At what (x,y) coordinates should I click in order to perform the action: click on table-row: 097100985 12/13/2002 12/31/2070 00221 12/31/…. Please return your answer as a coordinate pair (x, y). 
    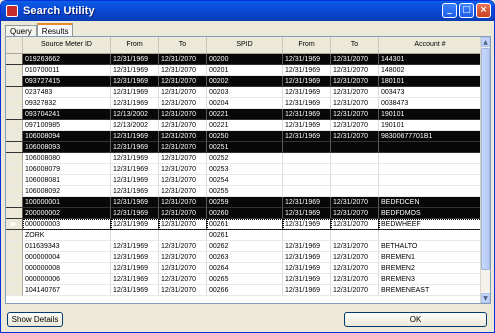
    Looking at the image, I should click on (244, 125).